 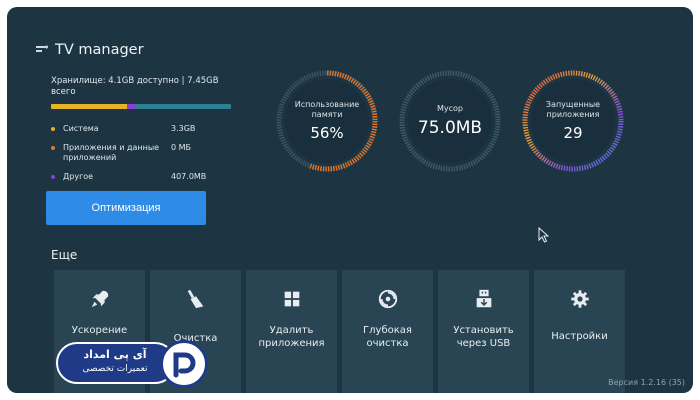 I want to click on app-logo-icon, so click(x=42, y=48).